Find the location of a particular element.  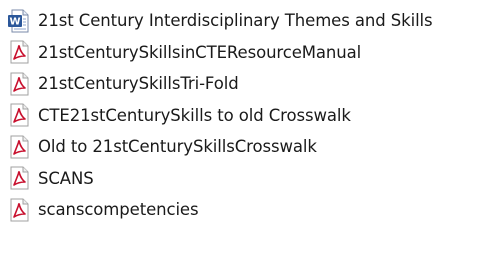

file-name: 21stCenturySkillsTri-Fold is located at coordinates (138, 84).